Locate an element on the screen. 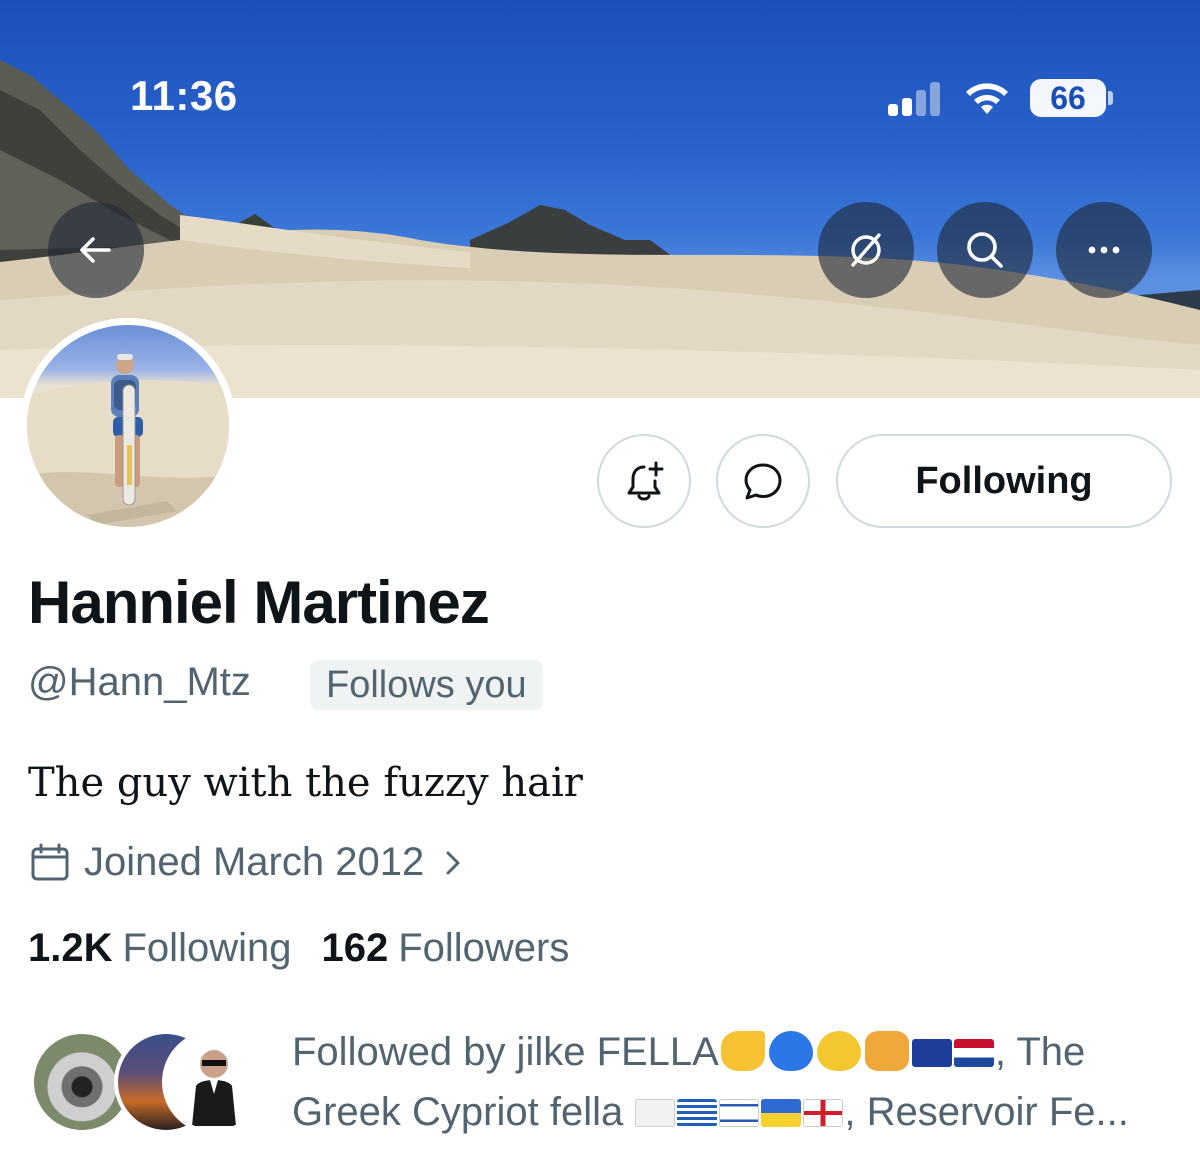  follows-you-badge: Follows you is located at coordinates (426, 685).